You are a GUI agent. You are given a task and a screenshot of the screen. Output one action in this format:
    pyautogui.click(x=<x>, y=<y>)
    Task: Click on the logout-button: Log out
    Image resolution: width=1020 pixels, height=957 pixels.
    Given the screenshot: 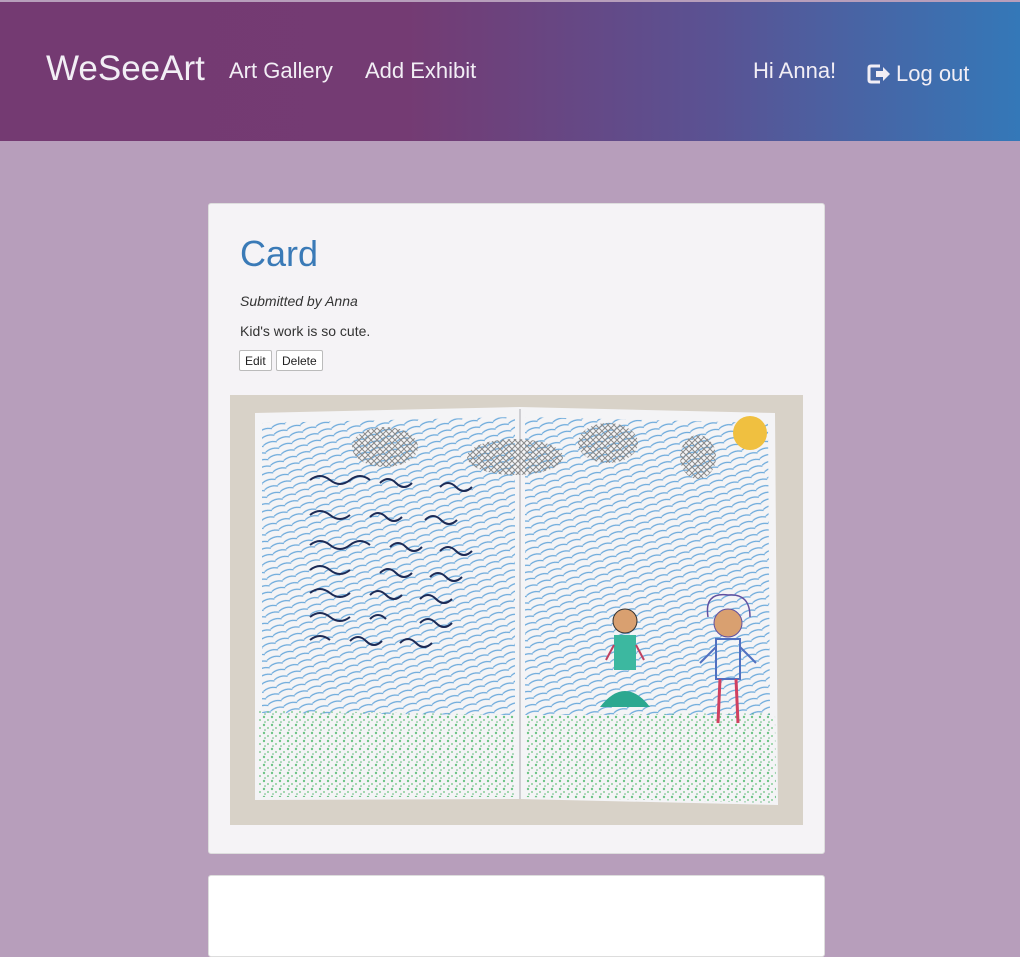 What is the action you would take?
    pyautogui.click(x=918, y=74)
    